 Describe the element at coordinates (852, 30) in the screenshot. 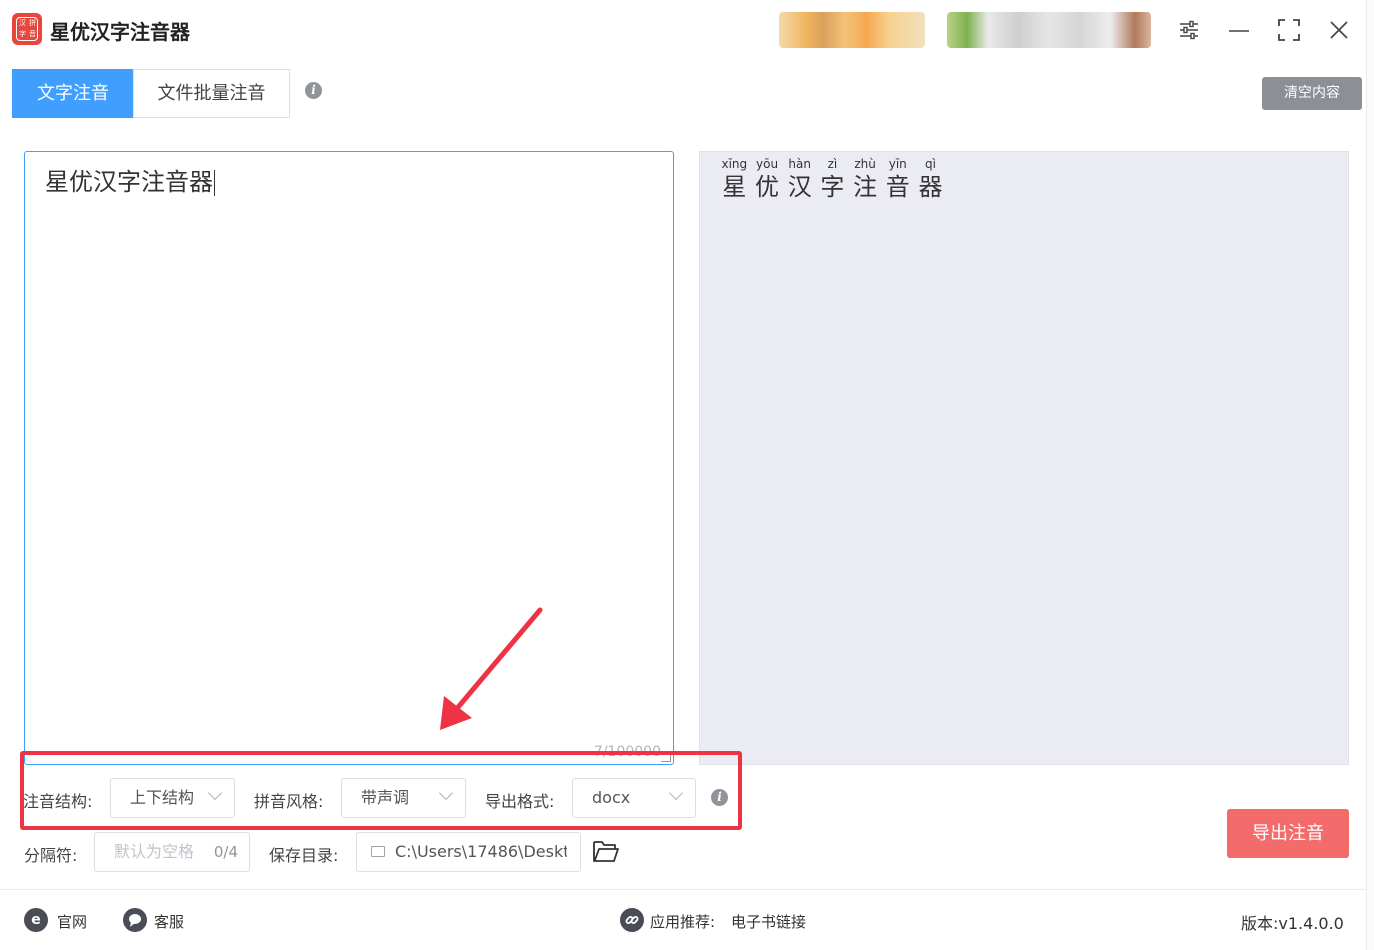

I see `blurred-user-info` at that location.